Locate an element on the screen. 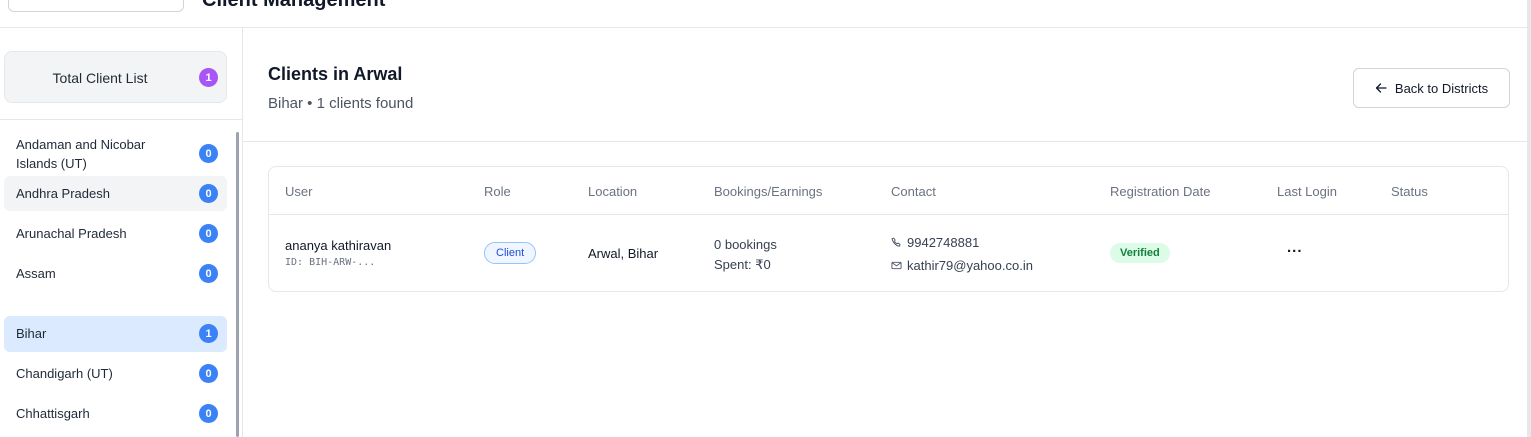  sidebar-item-count: 1 is located at coordinates (208, 333).